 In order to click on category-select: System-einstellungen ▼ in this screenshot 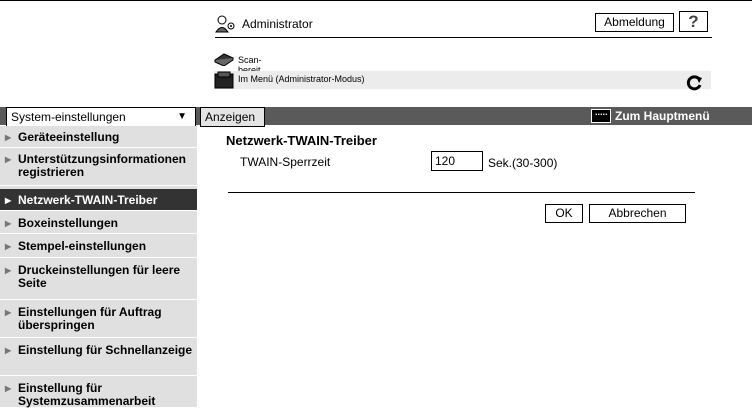, I will do `click(101, 117)`.